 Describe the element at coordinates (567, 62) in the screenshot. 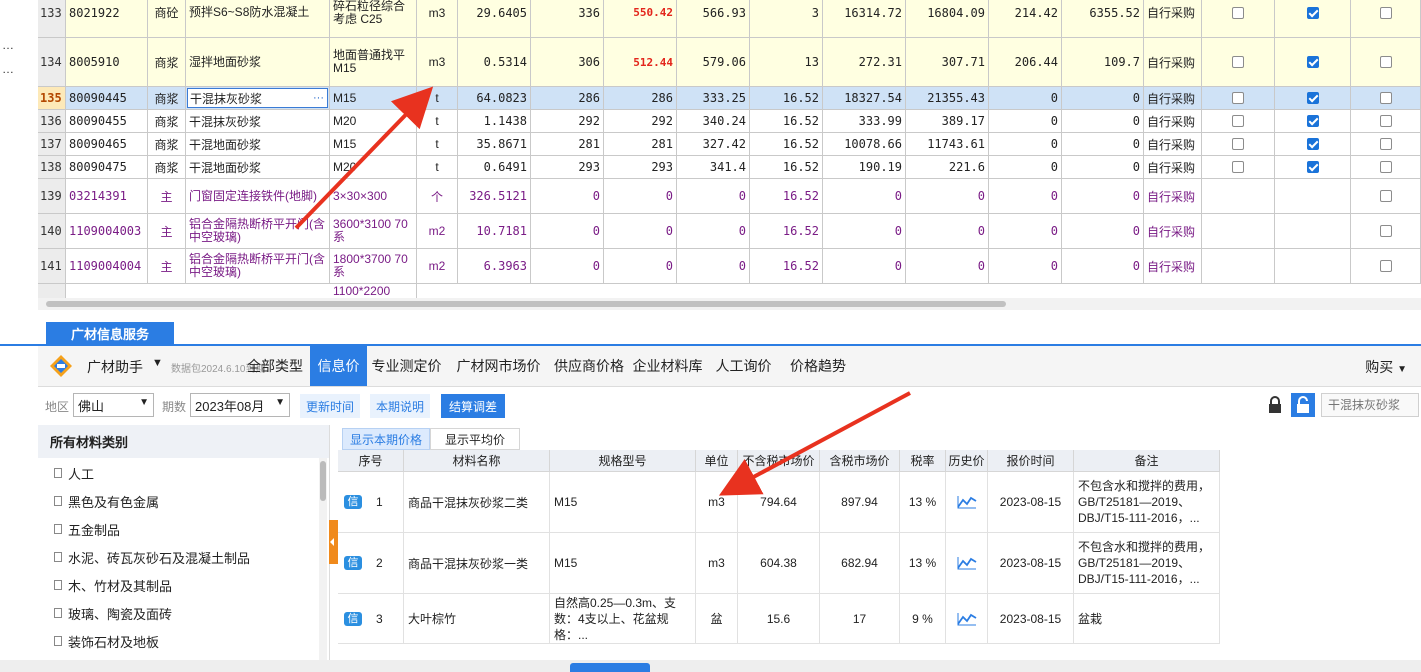

I see `cell-p1: 306` at that location.